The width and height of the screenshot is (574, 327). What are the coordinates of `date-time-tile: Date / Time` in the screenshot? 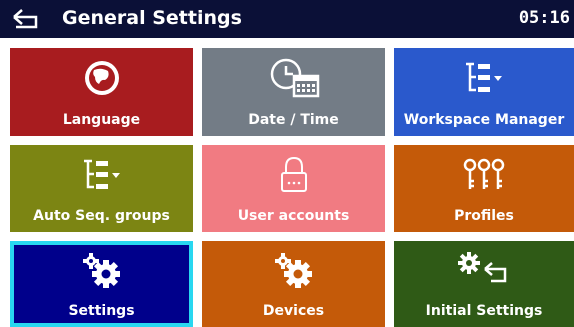 It's located at (293, 92).